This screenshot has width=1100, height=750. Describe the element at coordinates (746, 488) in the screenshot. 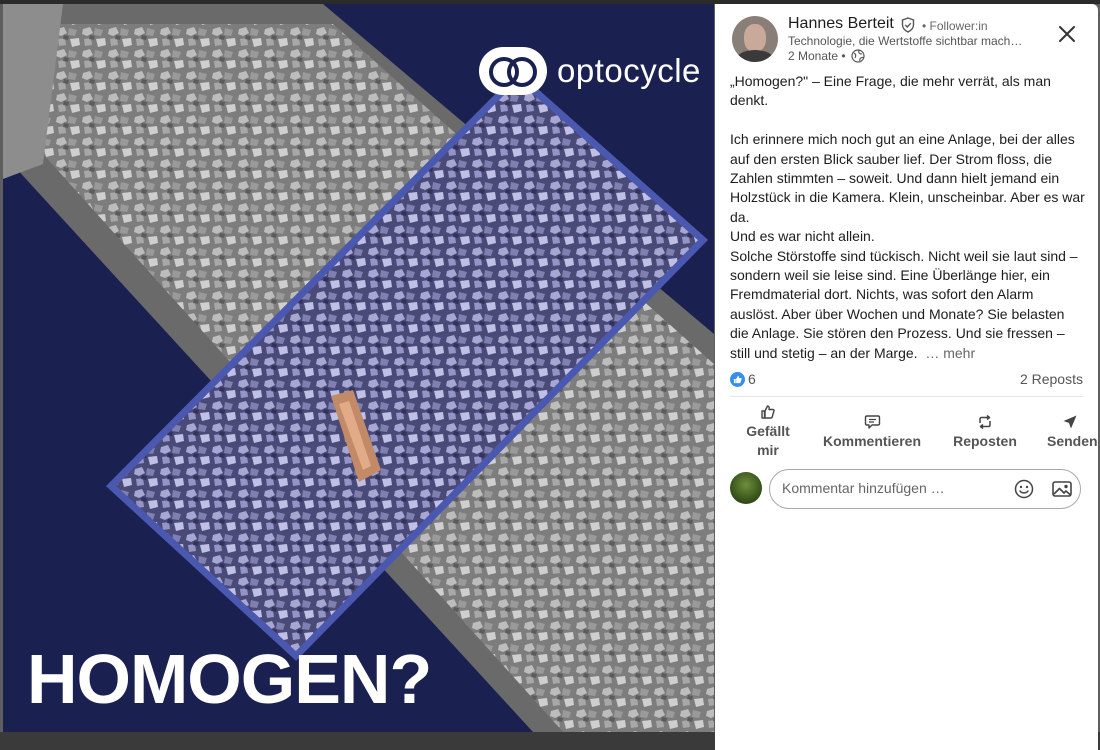

I see `current-user-avatar` at that location.